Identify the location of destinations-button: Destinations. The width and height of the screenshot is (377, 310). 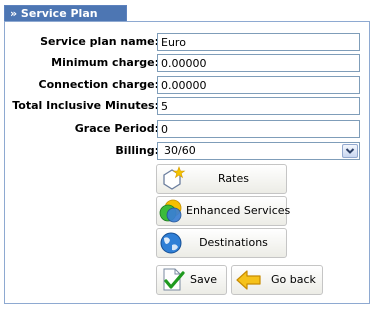
(221, 243).